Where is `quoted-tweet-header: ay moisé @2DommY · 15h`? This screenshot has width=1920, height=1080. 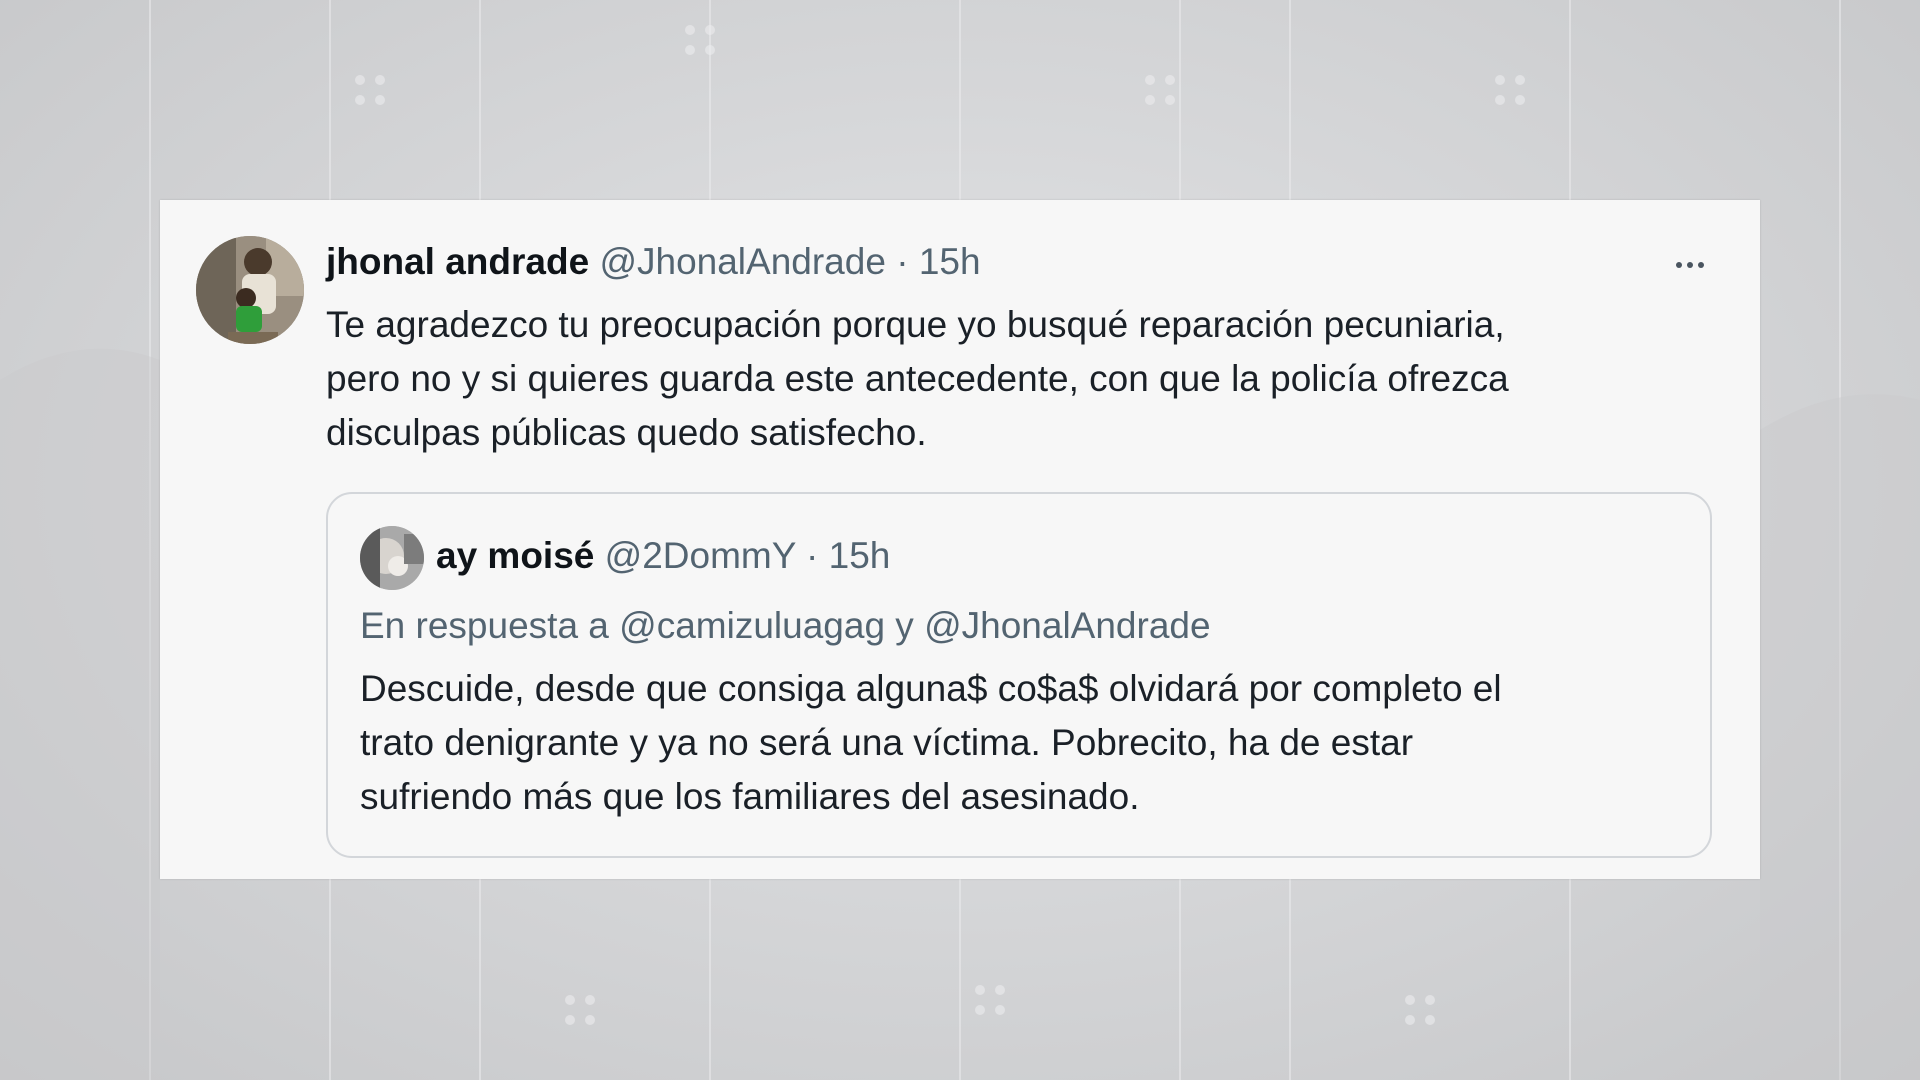 quoted-tweet-header: ay moisé @2DommY · 15h is located at coordinates (663, 556).